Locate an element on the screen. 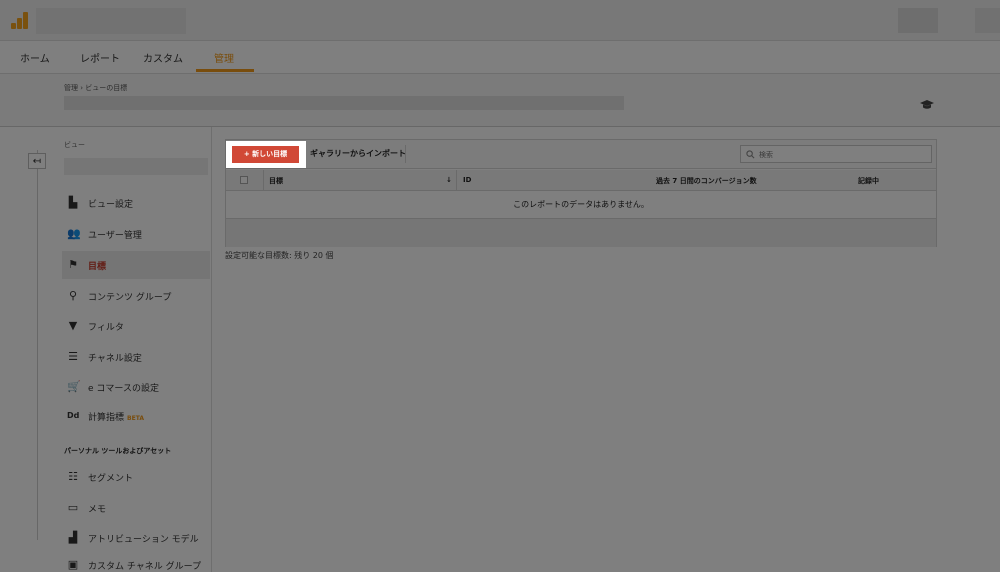 This screenshot has width=1000, height=579. sidebar-item-ecommerce-settings: 🛒 e コマースの設定 is located at coordinates (136, 387).